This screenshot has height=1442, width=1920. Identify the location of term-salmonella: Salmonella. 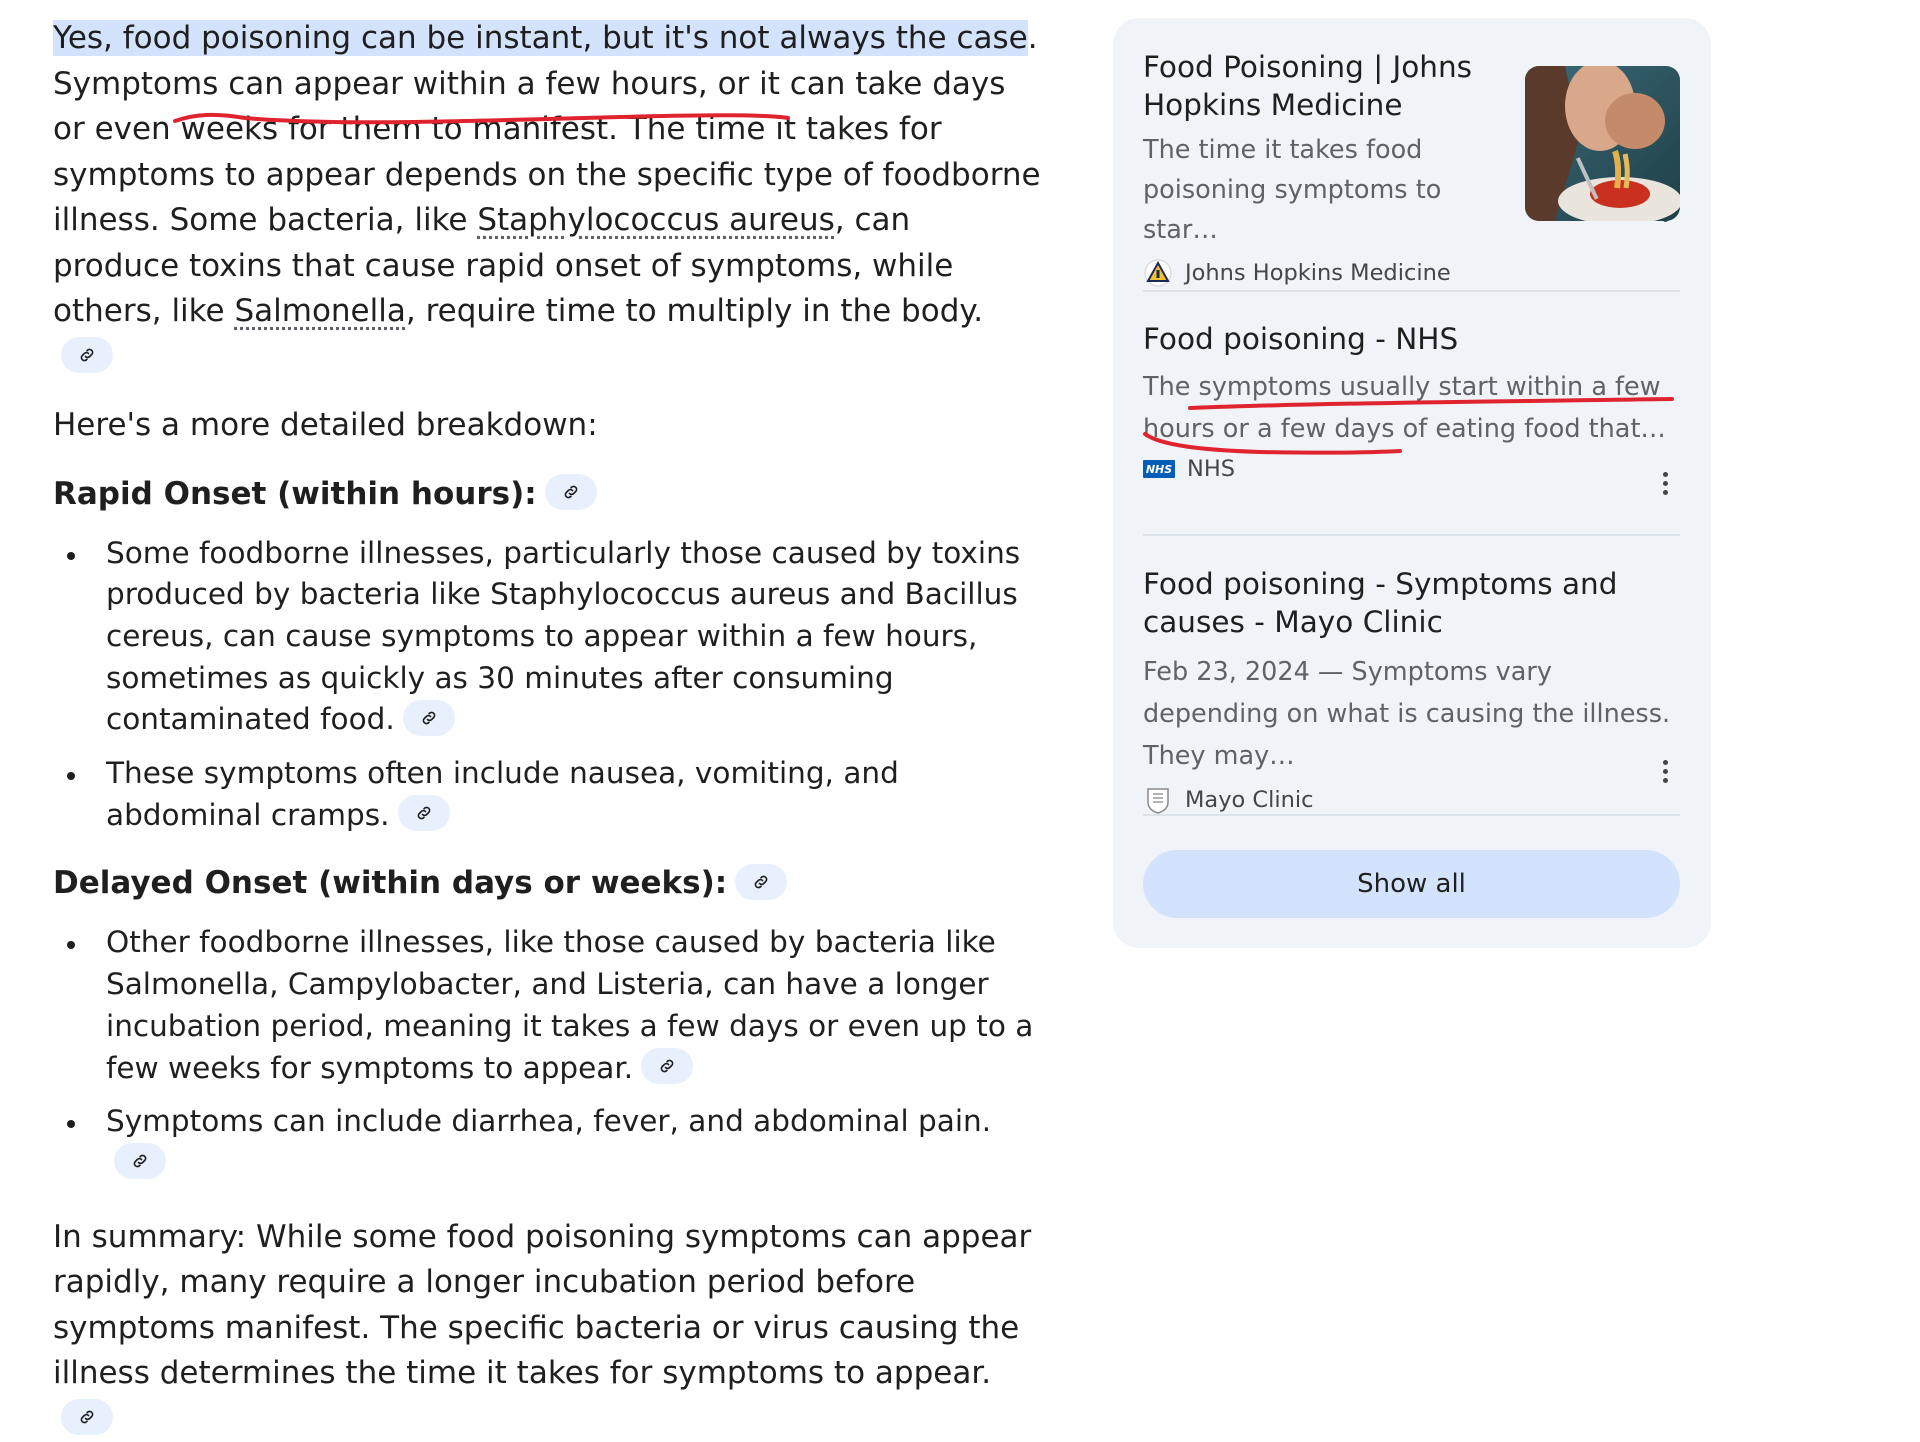
(319, 311).